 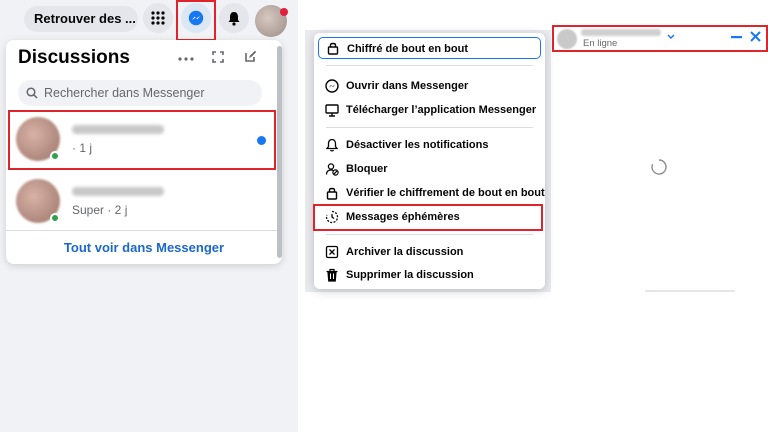 I want to click on expand-button, so click(x=218, y=58).